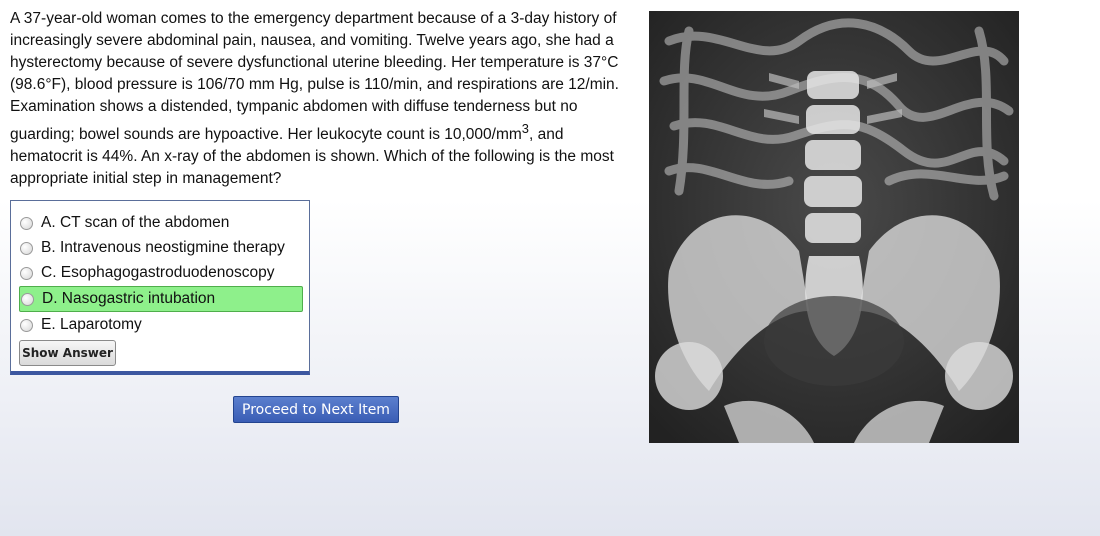 The height and width of the screenshot is (536, 1100). I want to click on show-answer-button: Show Answer, so click(67, 353).